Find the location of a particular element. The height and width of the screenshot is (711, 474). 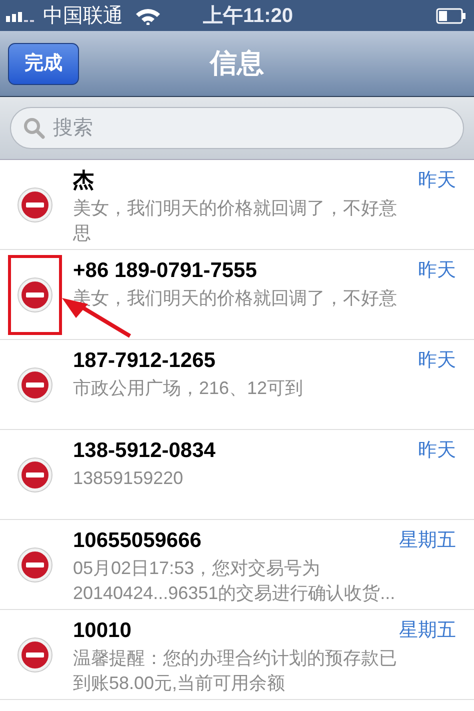

message-preview: 思 is located at coordinates (82, 233).